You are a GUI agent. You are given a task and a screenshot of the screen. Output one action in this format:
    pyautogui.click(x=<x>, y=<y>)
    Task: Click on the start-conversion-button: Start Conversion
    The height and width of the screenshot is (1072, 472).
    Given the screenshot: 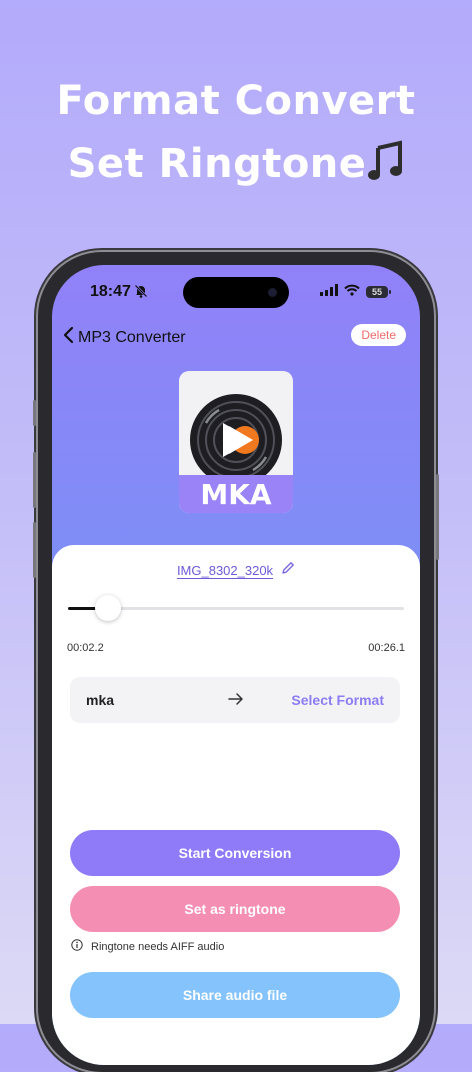 What is the action you would take?
    pyautogui.click(x=235, y=853)
    